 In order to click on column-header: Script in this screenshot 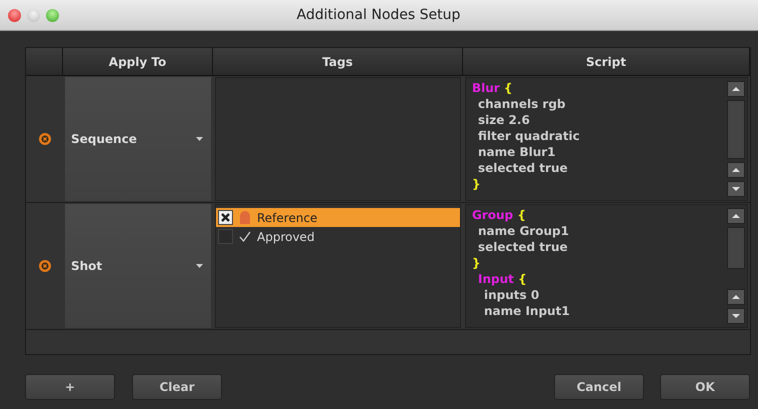, I will do `click(606, 61)`.